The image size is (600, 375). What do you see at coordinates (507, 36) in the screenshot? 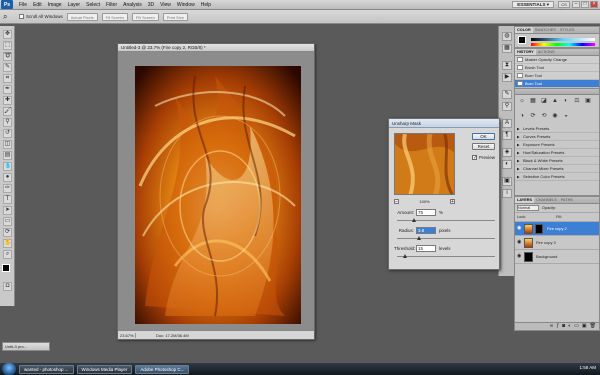
I see `color-icon: ◍` at bounding box center [507, 36].